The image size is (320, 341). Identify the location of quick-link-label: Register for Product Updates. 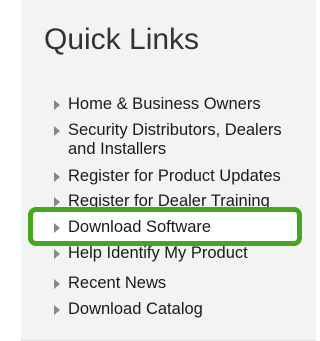
(174, 176).